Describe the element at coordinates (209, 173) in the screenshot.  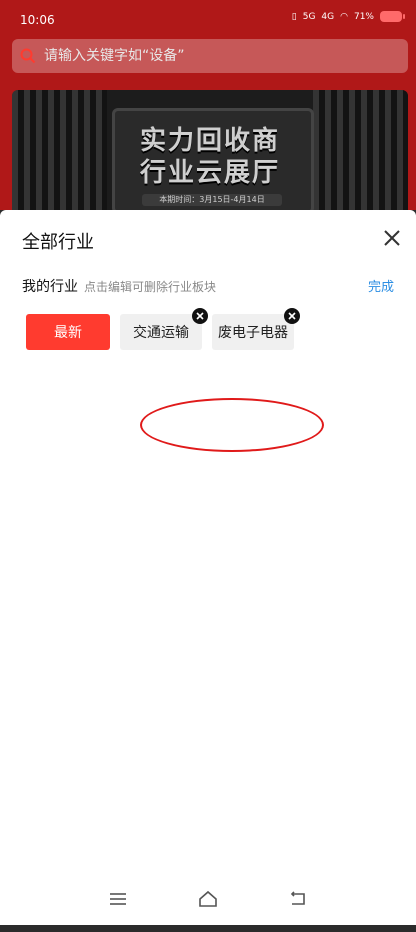
I see `banner-title-line2: 行业云展厅` at that location.